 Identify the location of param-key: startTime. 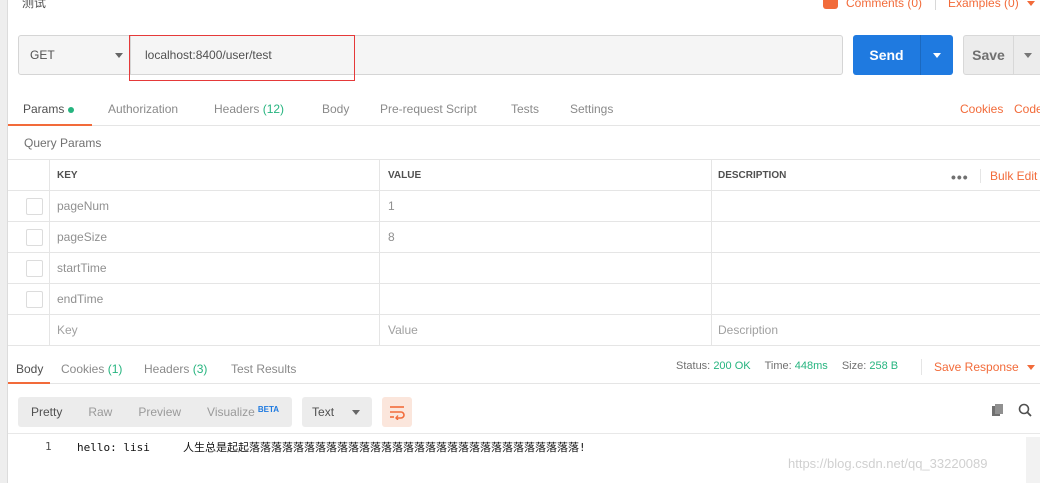
(214, 268).